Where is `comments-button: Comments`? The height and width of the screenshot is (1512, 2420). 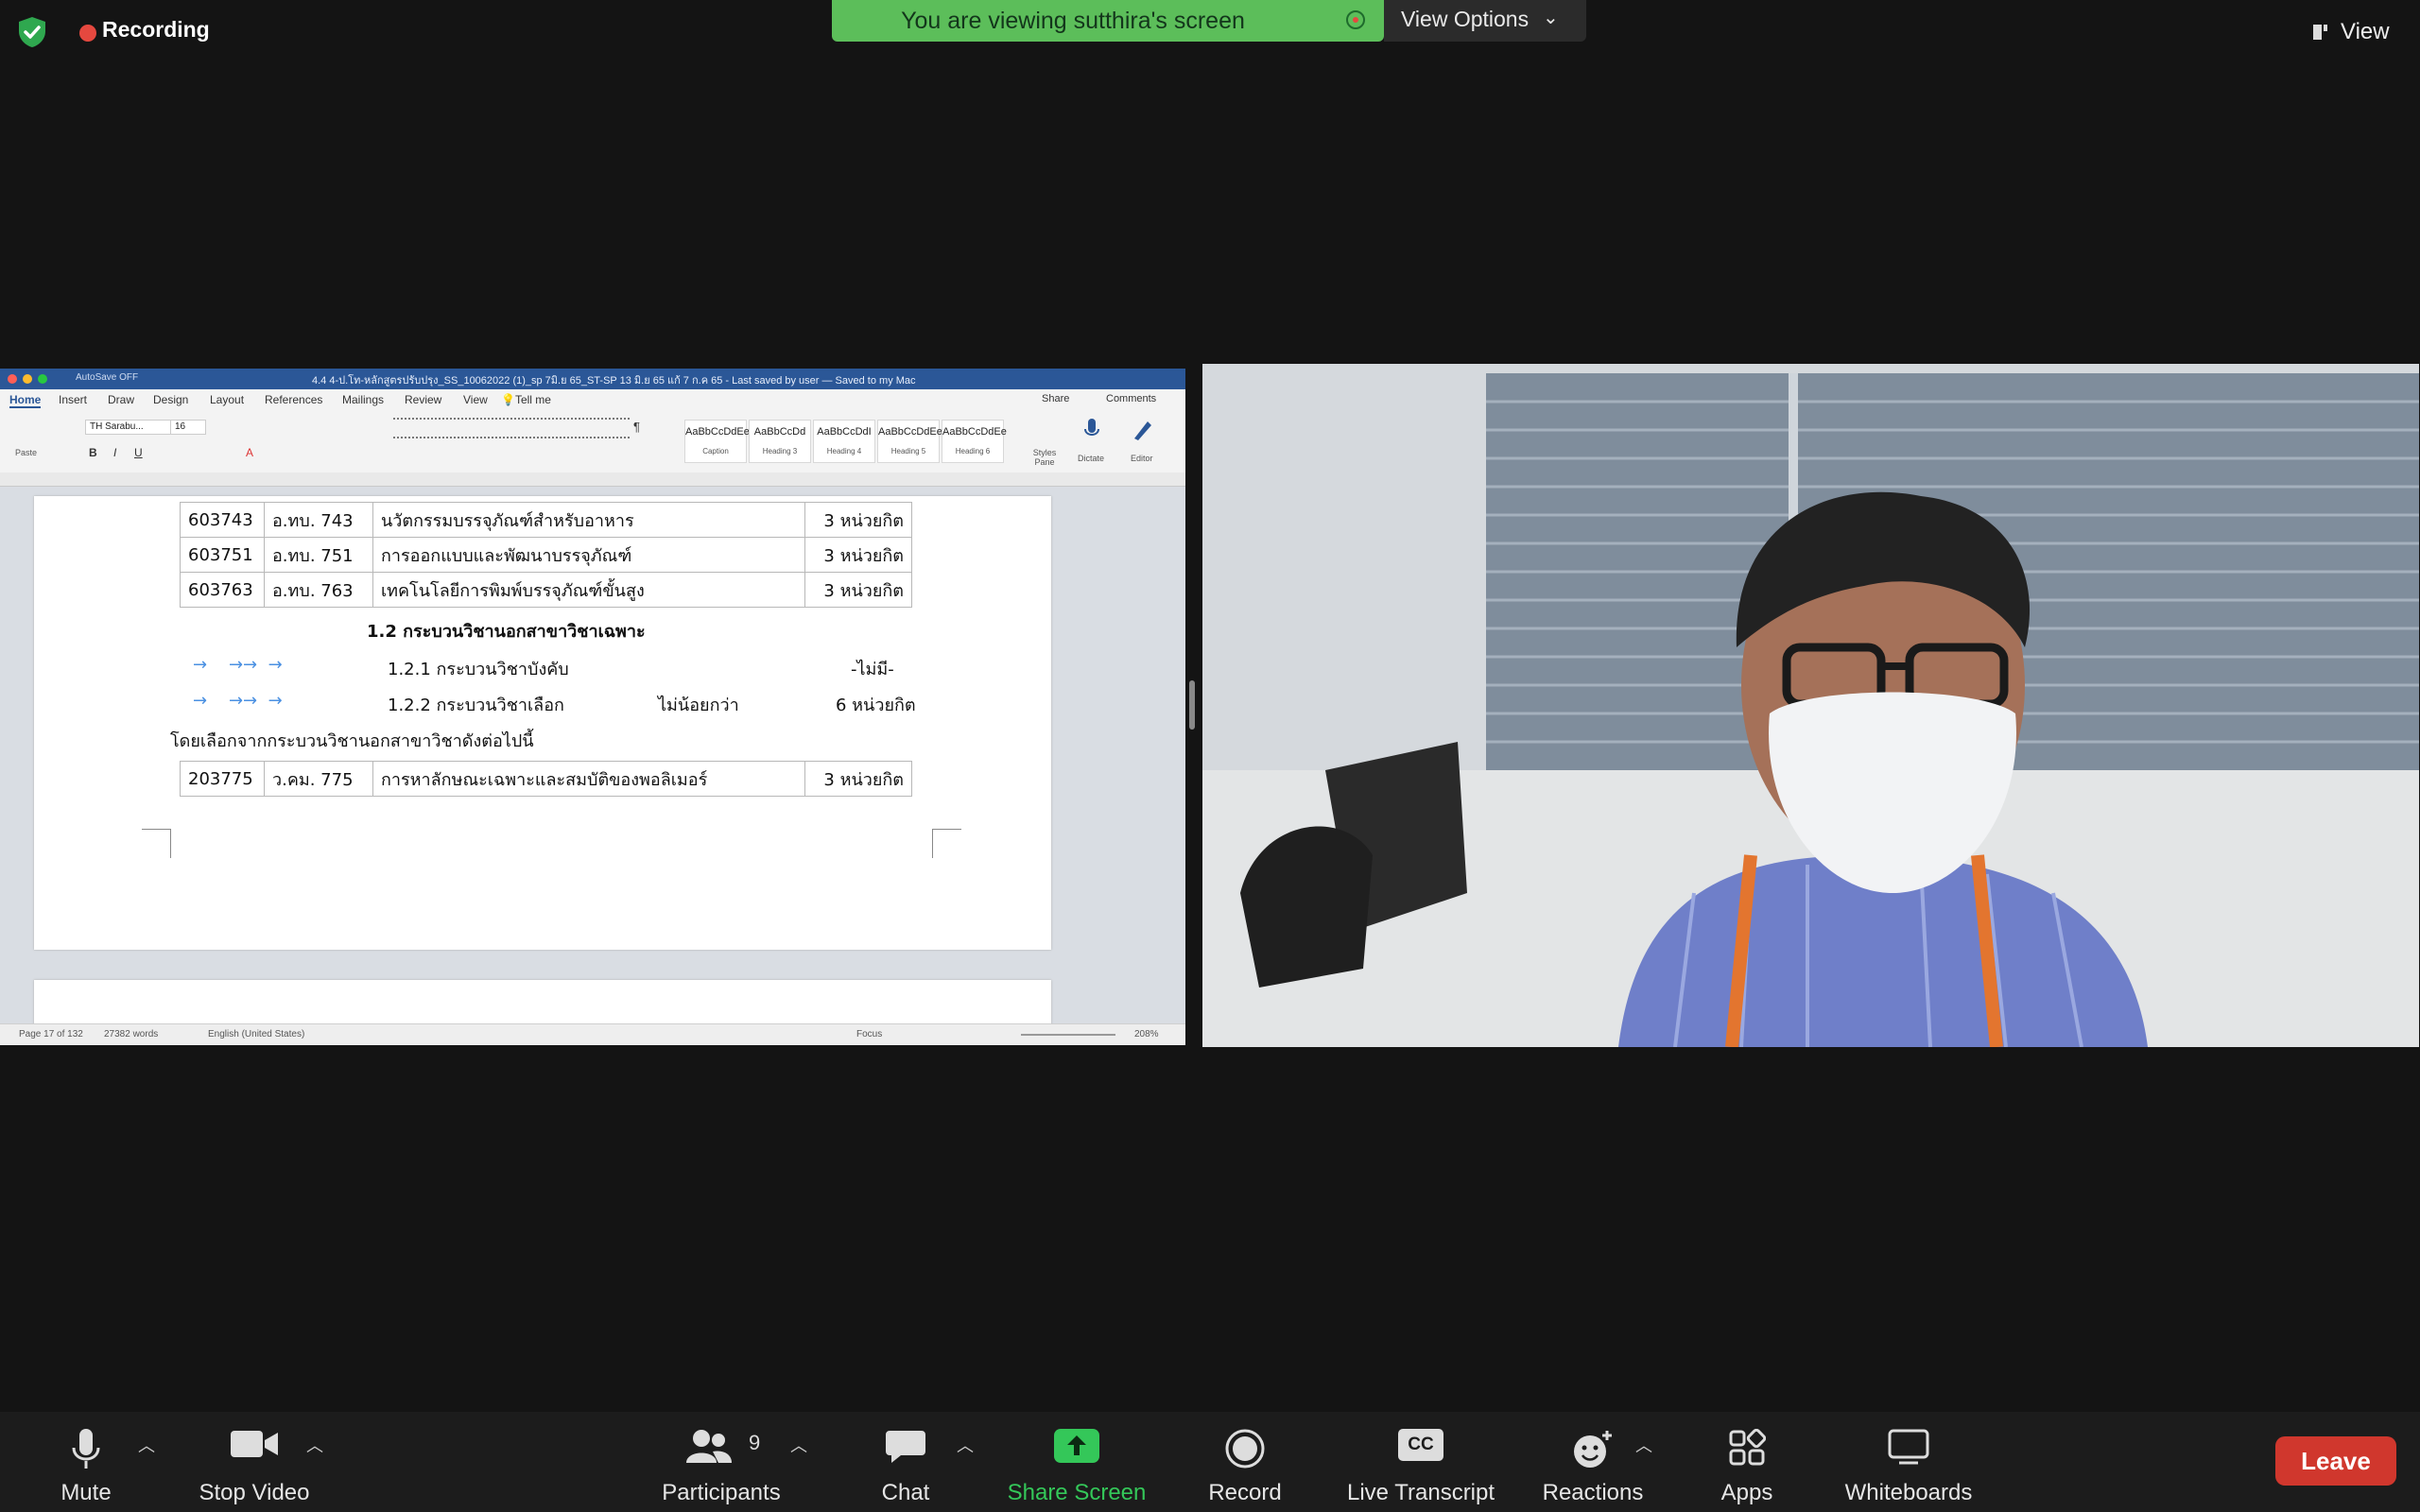
comments-button: Comments is located at coordinates (1131, 398).